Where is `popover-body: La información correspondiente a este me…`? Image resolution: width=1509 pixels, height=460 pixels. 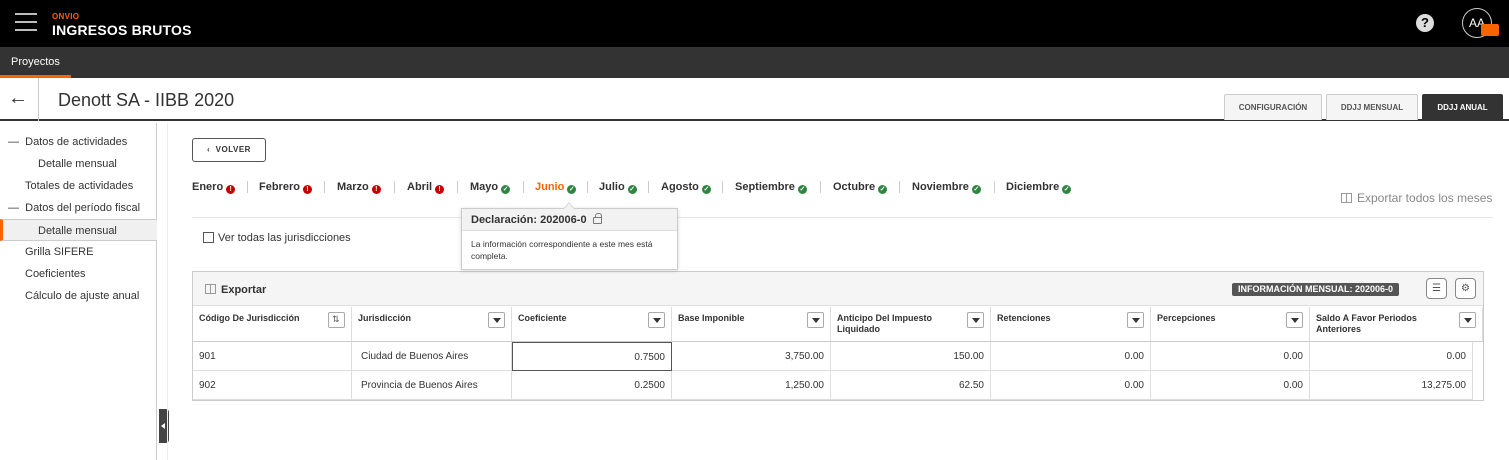
popover-body: La información correspondiente a este me… is located at coordinates (562, 250).